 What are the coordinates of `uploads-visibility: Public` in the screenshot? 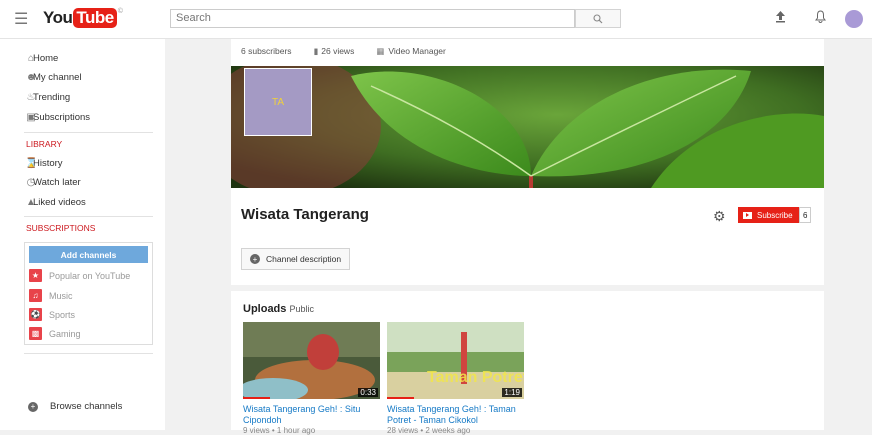 It's located at (301, 309).